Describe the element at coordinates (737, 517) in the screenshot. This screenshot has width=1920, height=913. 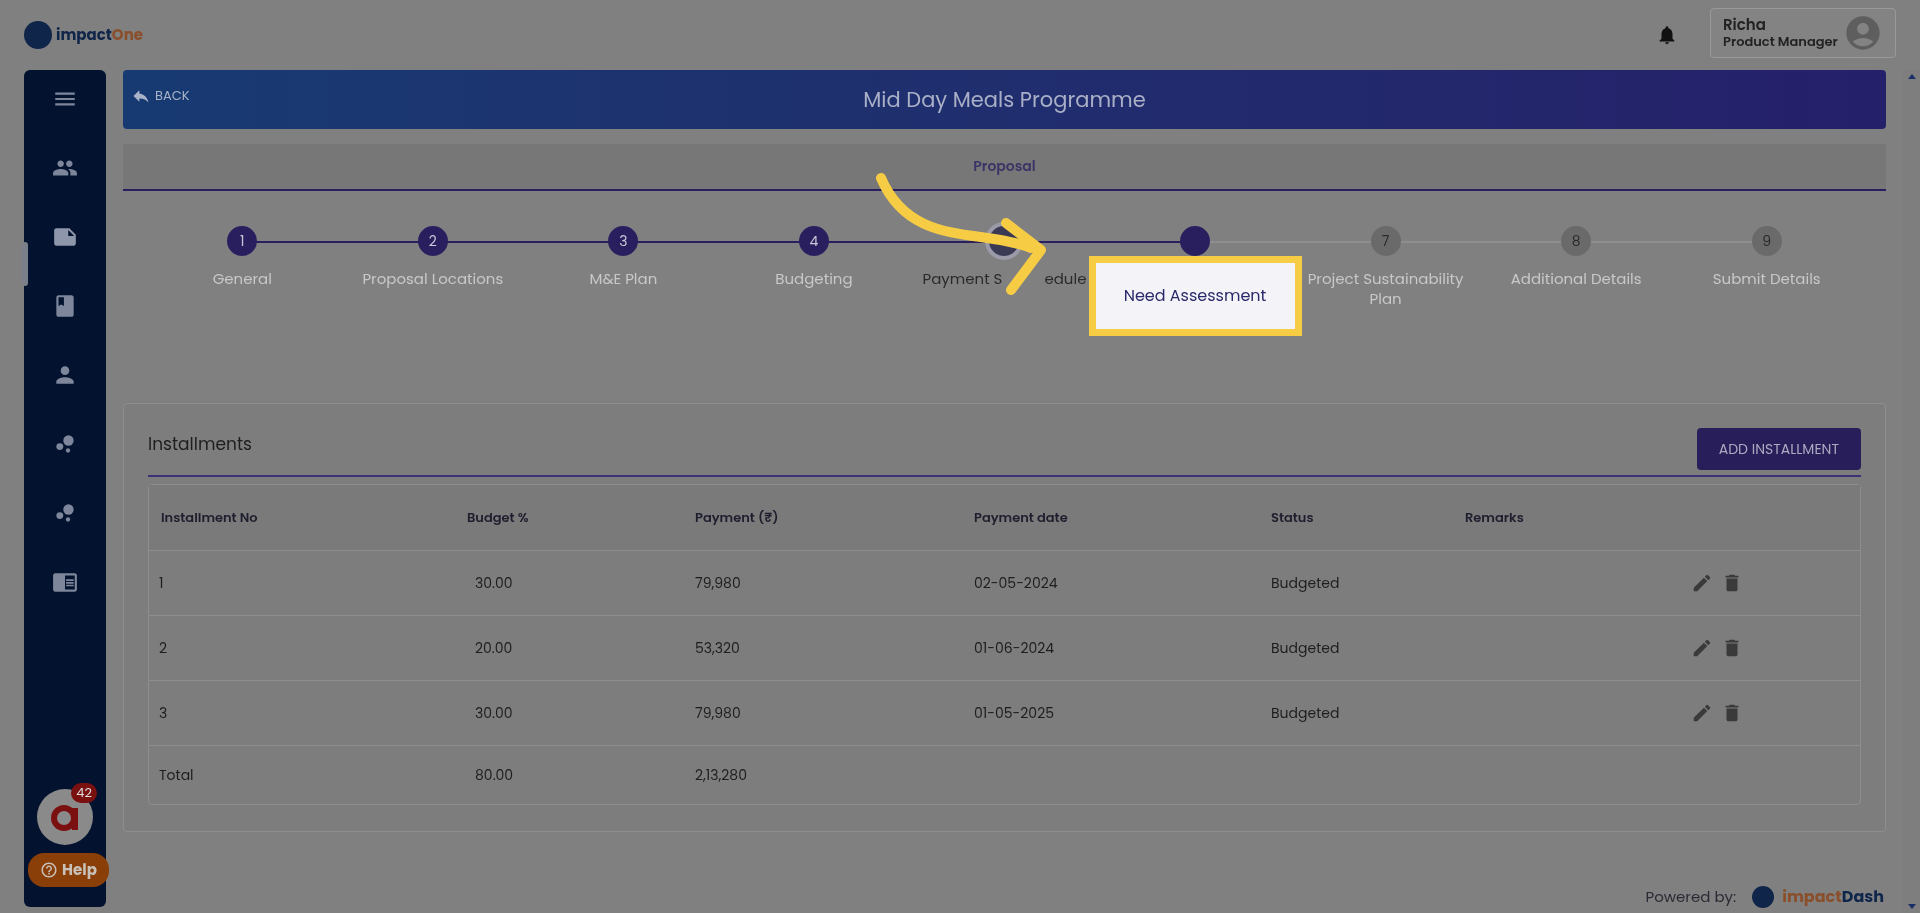
I see `column-header: Payment (₹)` at that location.